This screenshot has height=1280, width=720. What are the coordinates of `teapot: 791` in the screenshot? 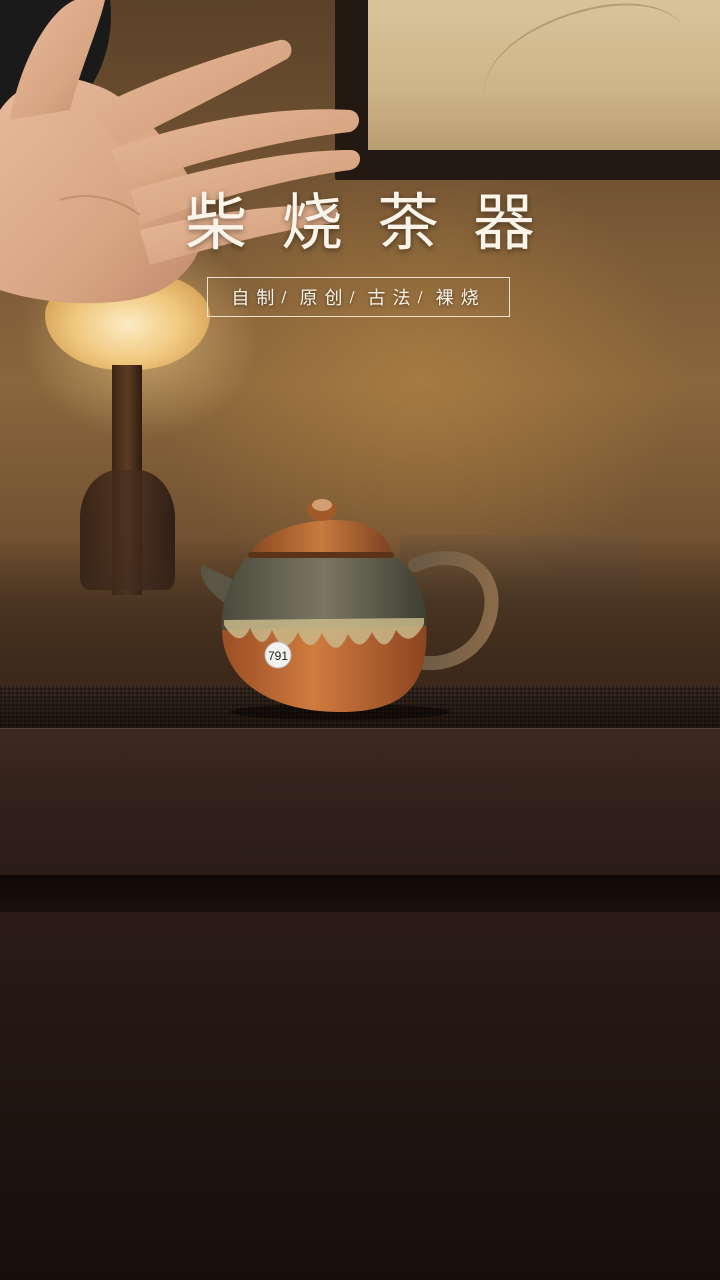 It's located at (349, 609).